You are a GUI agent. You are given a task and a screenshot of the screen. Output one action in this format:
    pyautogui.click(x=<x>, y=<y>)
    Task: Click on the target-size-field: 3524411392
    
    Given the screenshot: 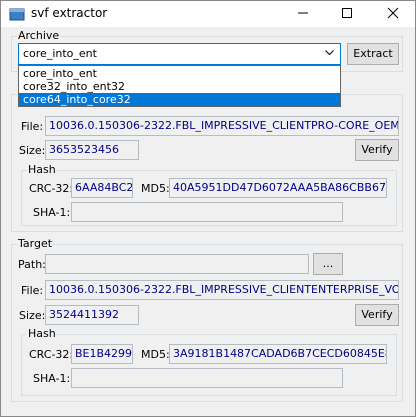 What is the action you would take?
    pyautogui.click(x=92, y=315)
    